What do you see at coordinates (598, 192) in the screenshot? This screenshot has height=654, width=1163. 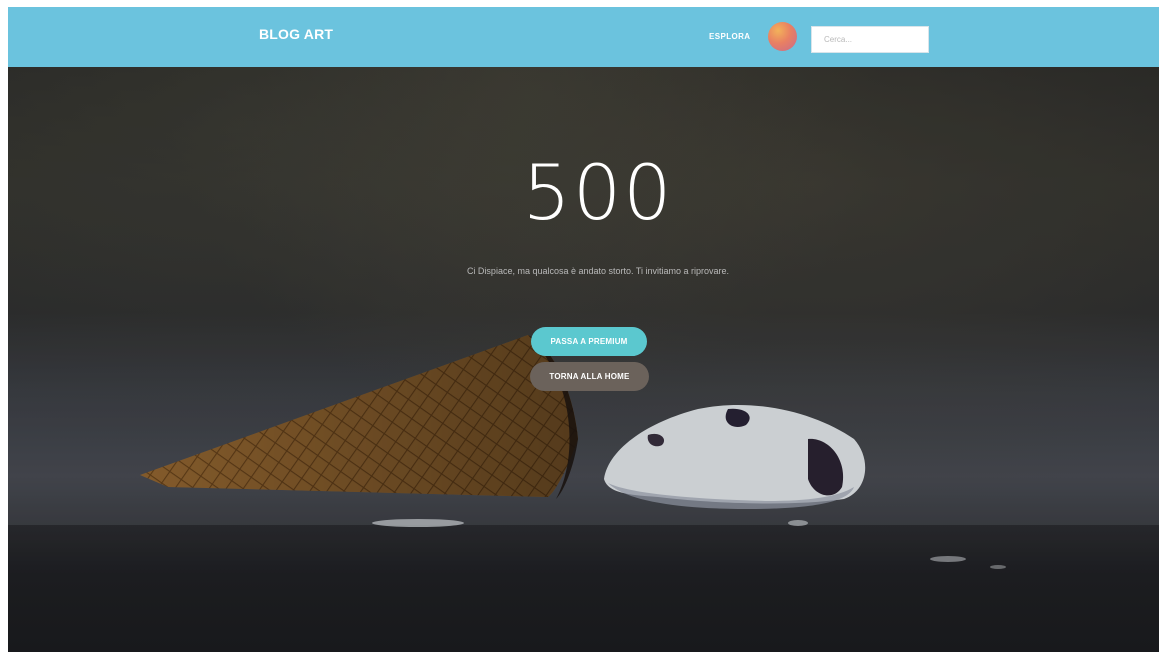 I see `error-code: 500` at bounding box center [598, 192].